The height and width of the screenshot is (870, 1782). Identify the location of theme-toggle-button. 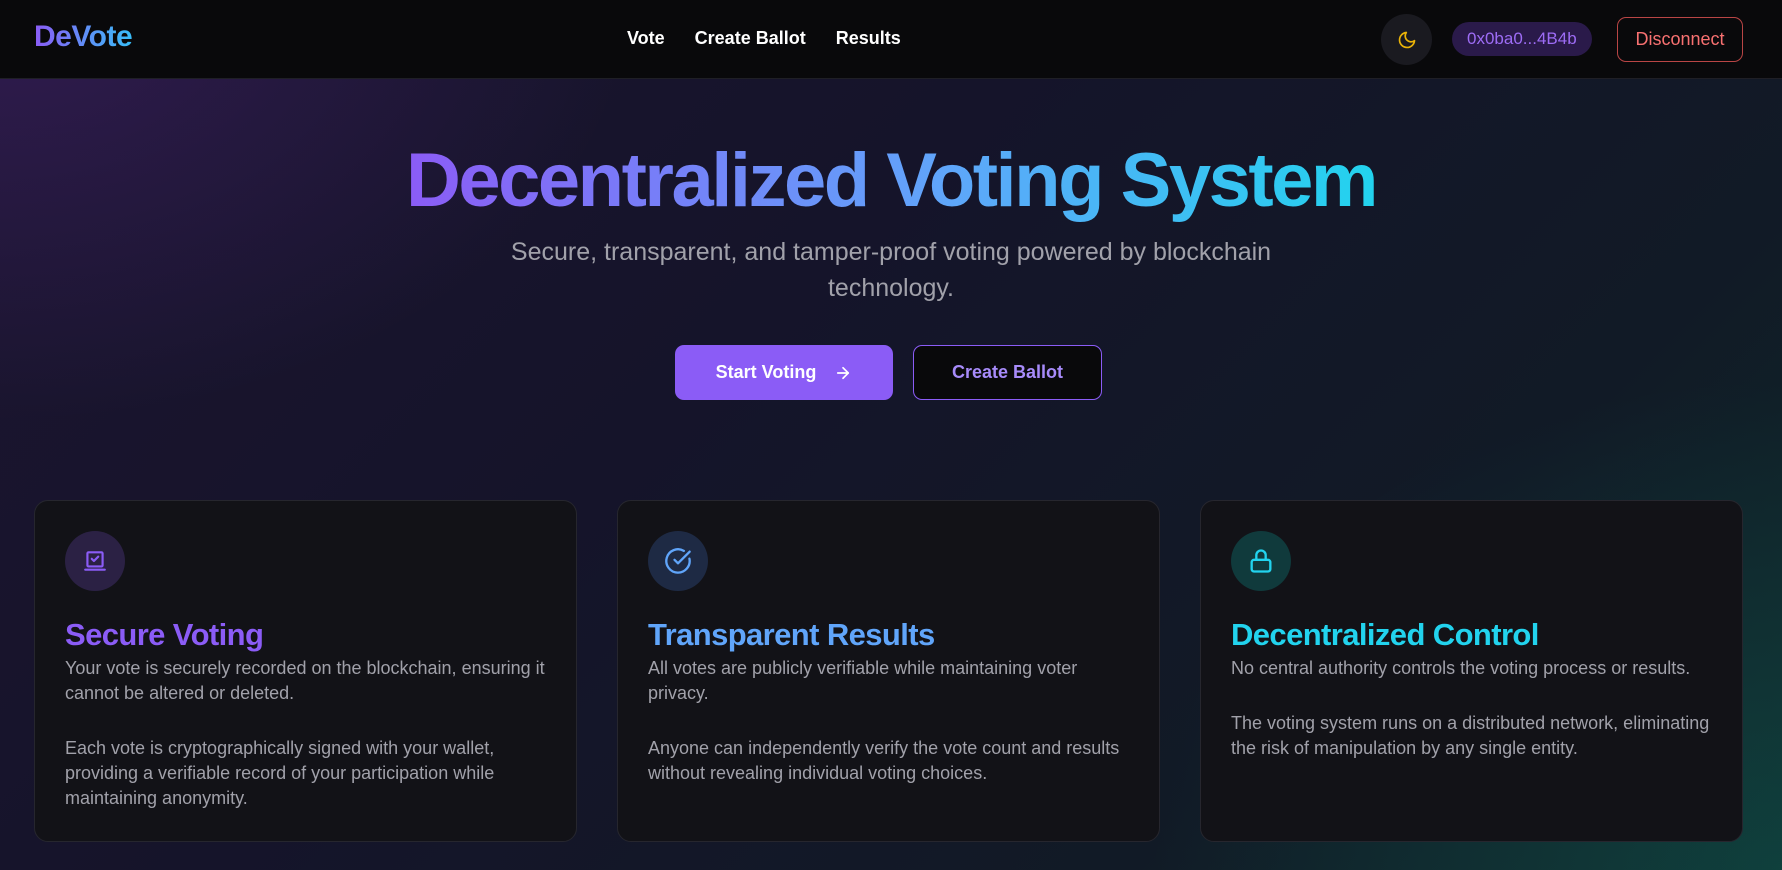
(1406, 39).